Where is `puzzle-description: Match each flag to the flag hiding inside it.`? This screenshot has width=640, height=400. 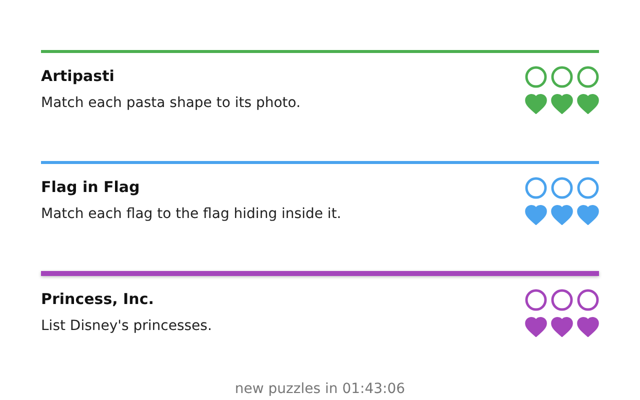
puzzle-description: Match each flag to the flag hiding inside it. is located at coordinates (191, 214).